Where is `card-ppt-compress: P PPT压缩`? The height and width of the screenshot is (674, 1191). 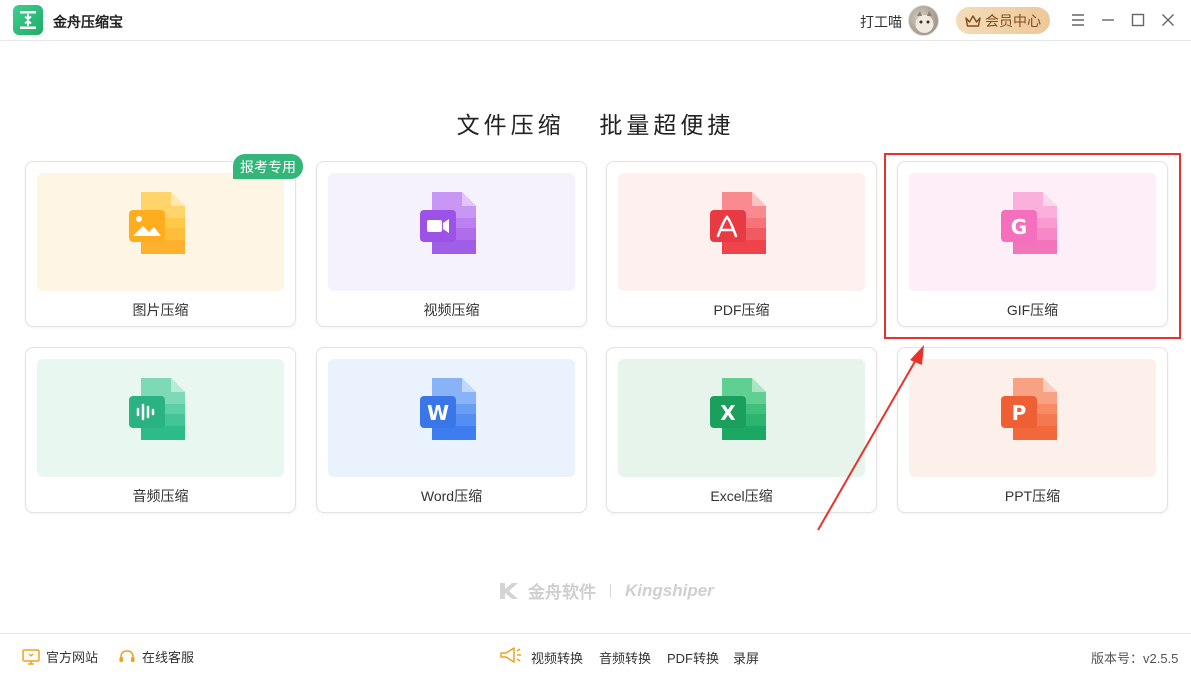
card-ppt-compress: P PPT压缩 is located at coordinates (1032, 430).